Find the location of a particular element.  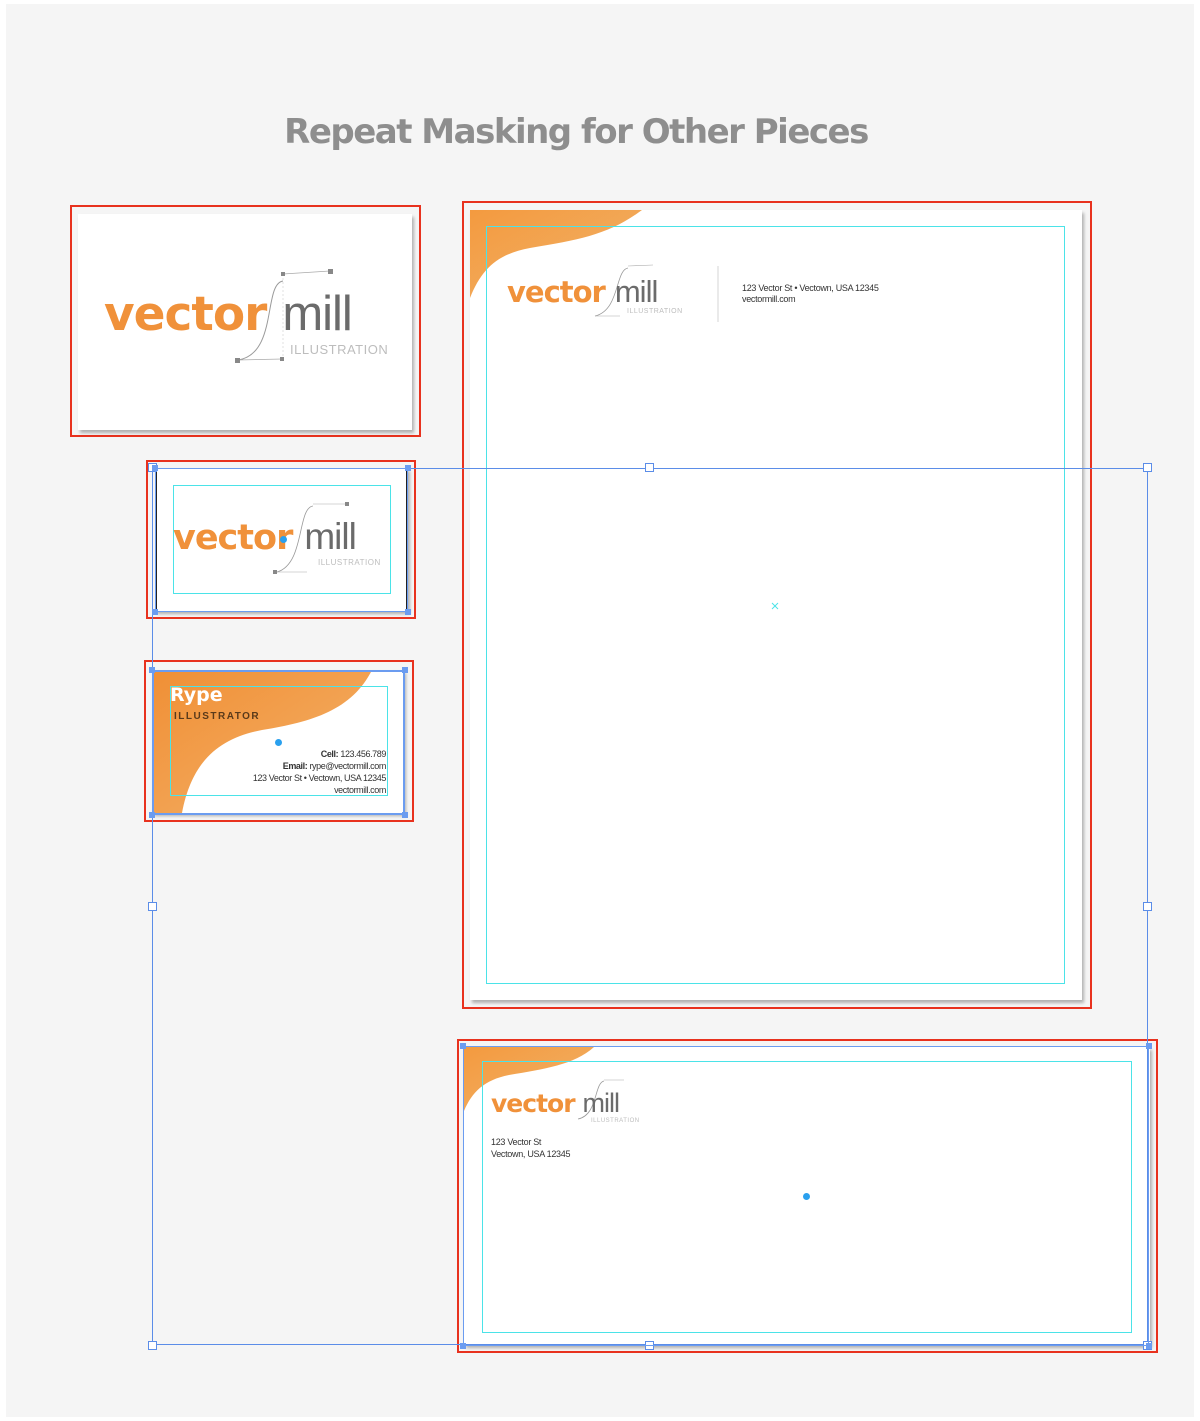

card-back-object-bounds is located at coordinates (278, 742).